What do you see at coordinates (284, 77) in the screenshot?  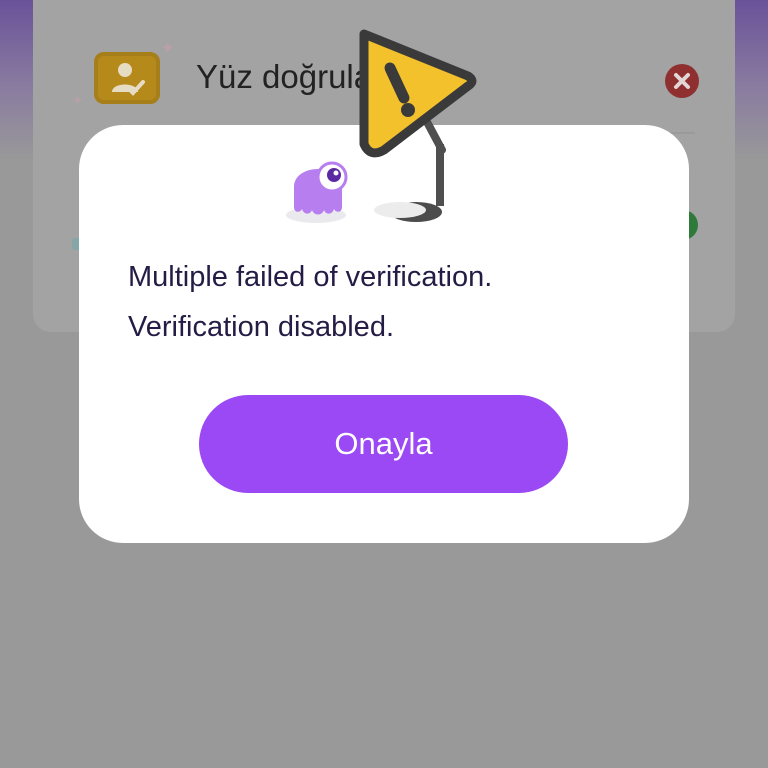 I see `face-verify-label: Yüz doğrula` at bounding box center [284, 77].